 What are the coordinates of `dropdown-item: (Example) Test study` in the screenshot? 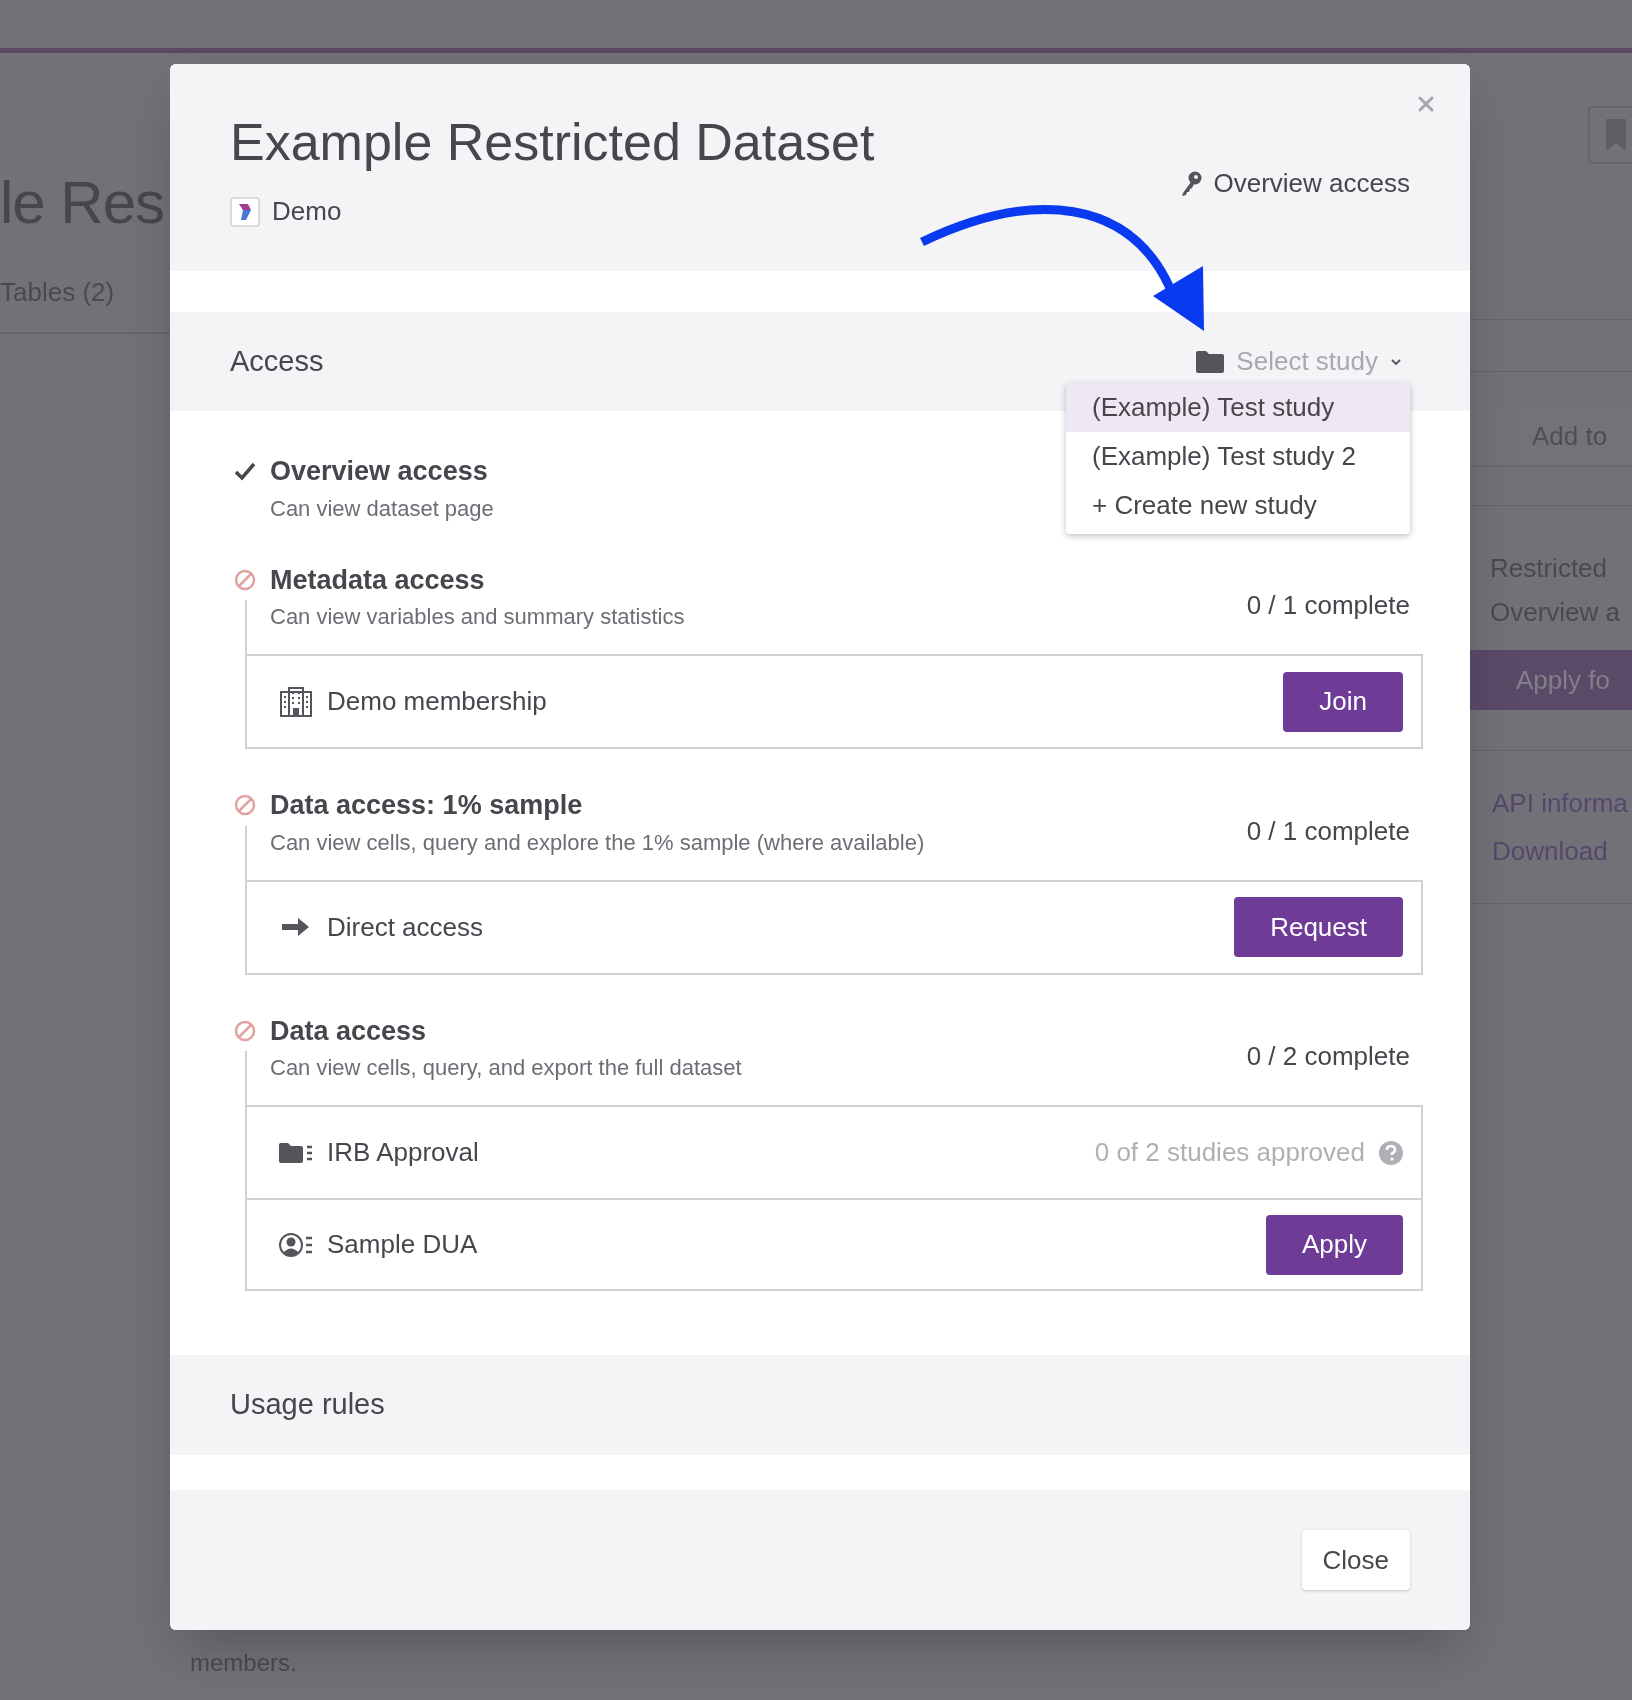 It's located at (1238, 407).